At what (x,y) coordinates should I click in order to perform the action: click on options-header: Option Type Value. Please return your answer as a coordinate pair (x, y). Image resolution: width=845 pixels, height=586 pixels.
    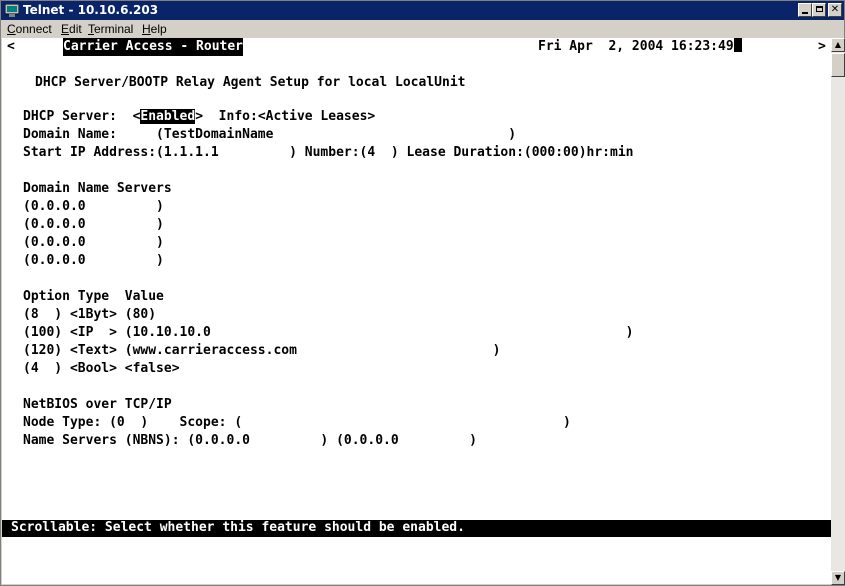
    Looking at the image, I should click on (93, 296).